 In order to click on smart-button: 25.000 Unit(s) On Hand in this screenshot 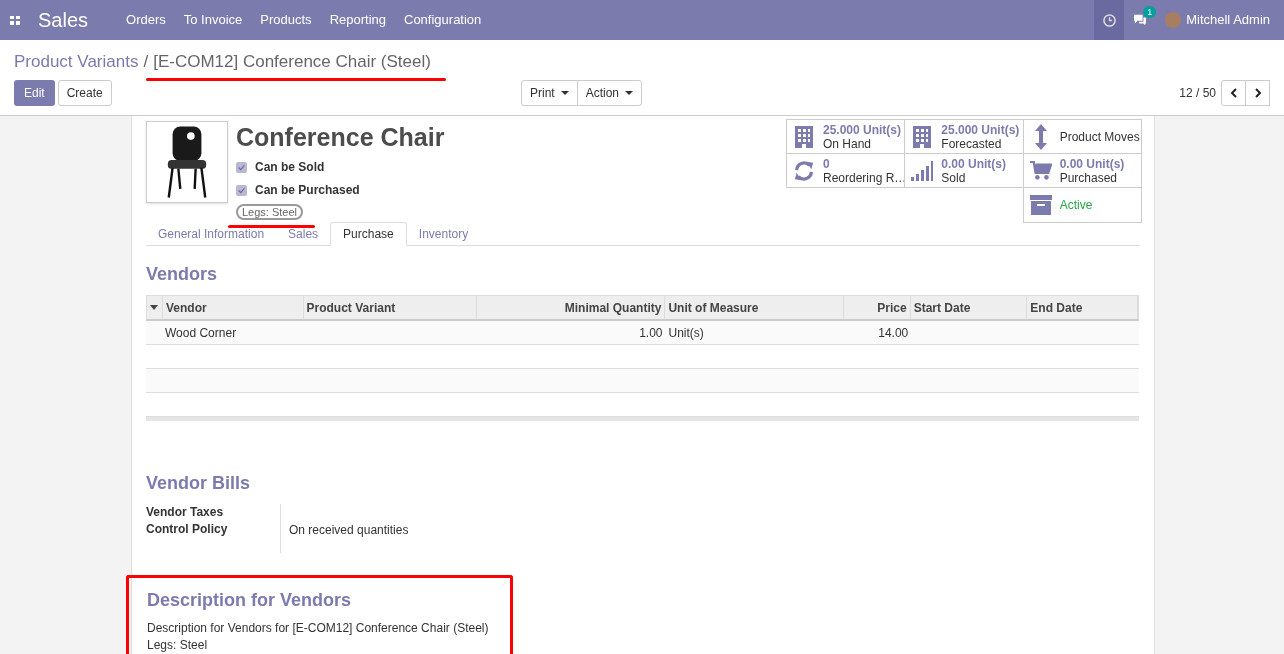, I will do `click(846, 136)`.